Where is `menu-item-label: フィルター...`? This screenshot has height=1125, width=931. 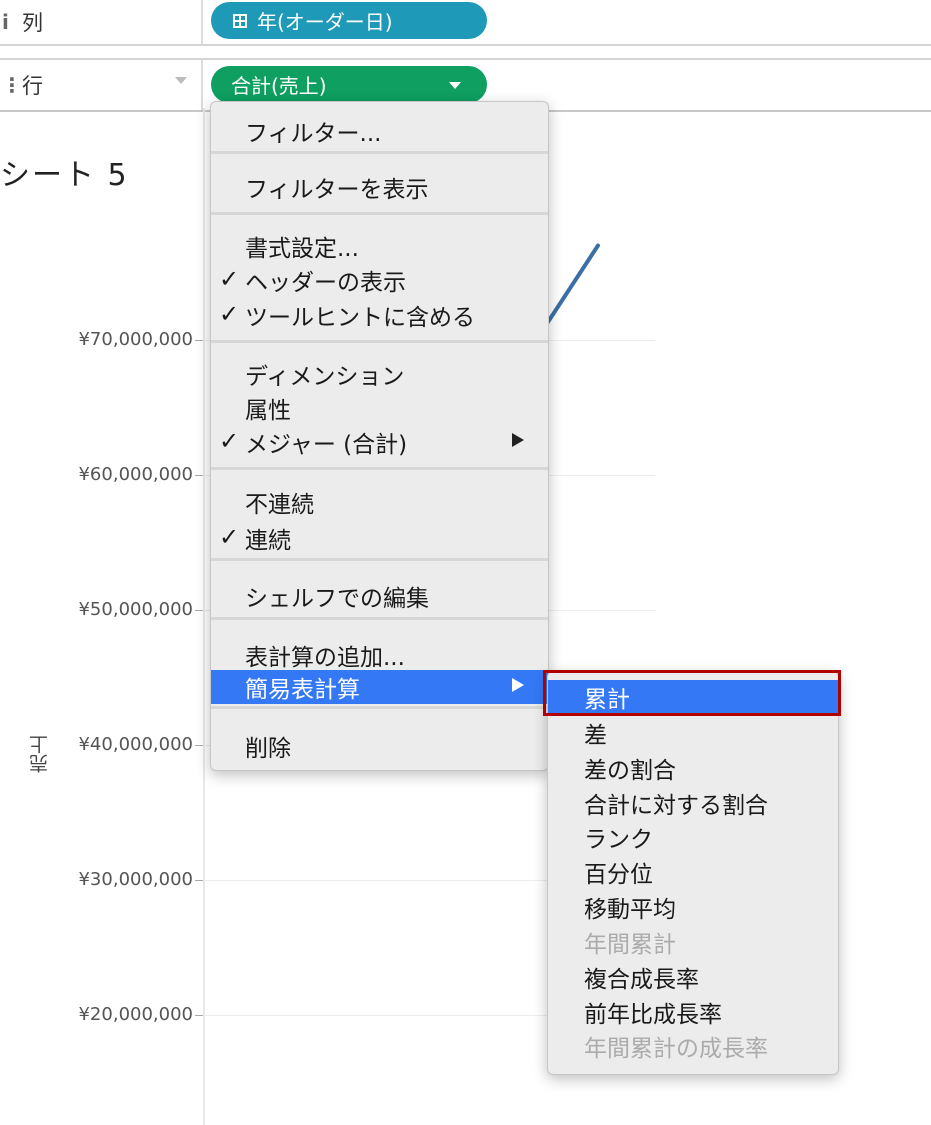 menu-item-label: フィルター... is located at coordinates (313, 134).